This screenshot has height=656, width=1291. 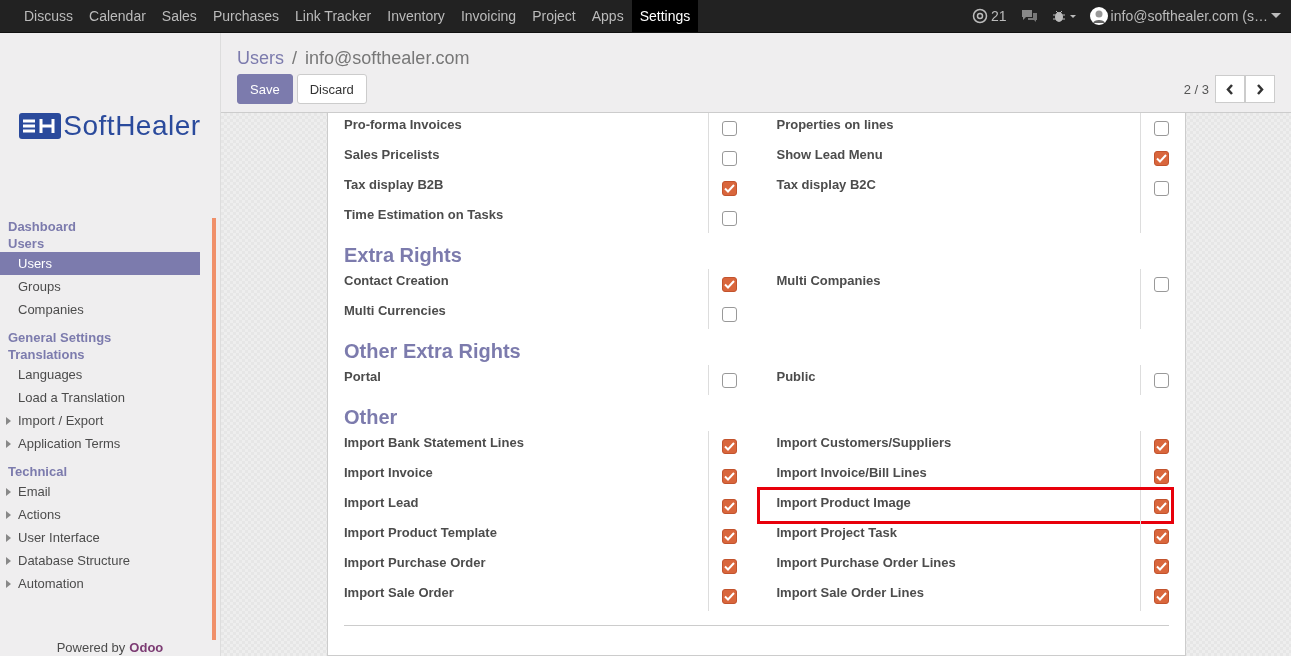 I want to click on app-menu-item: Settings, so click(x=665, y=16).